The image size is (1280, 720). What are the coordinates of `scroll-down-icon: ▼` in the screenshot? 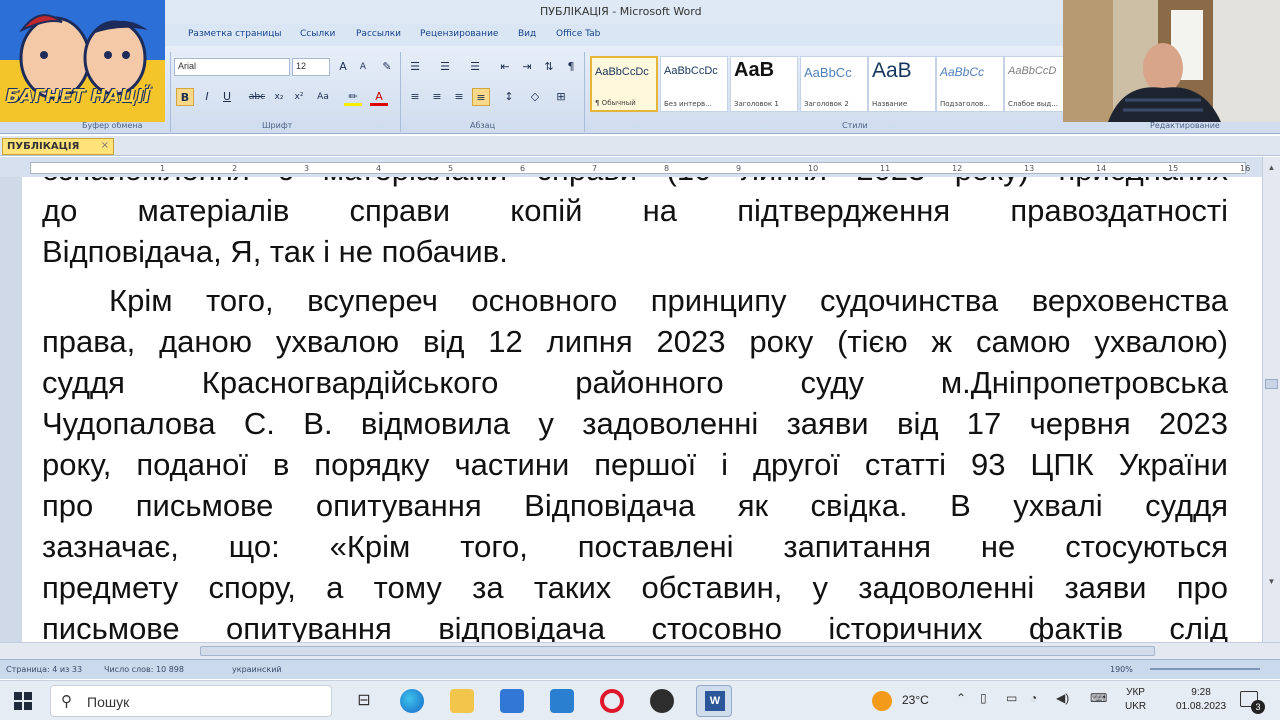 It's located at (1271, 583).